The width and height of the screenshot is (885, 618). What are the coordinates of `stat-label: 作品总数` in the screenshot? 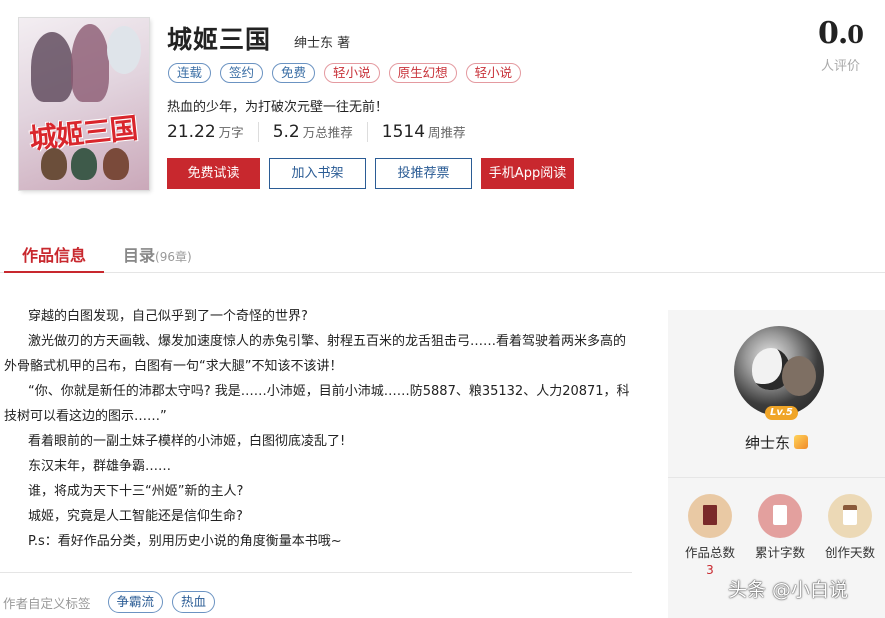 It's located at (709, 552).